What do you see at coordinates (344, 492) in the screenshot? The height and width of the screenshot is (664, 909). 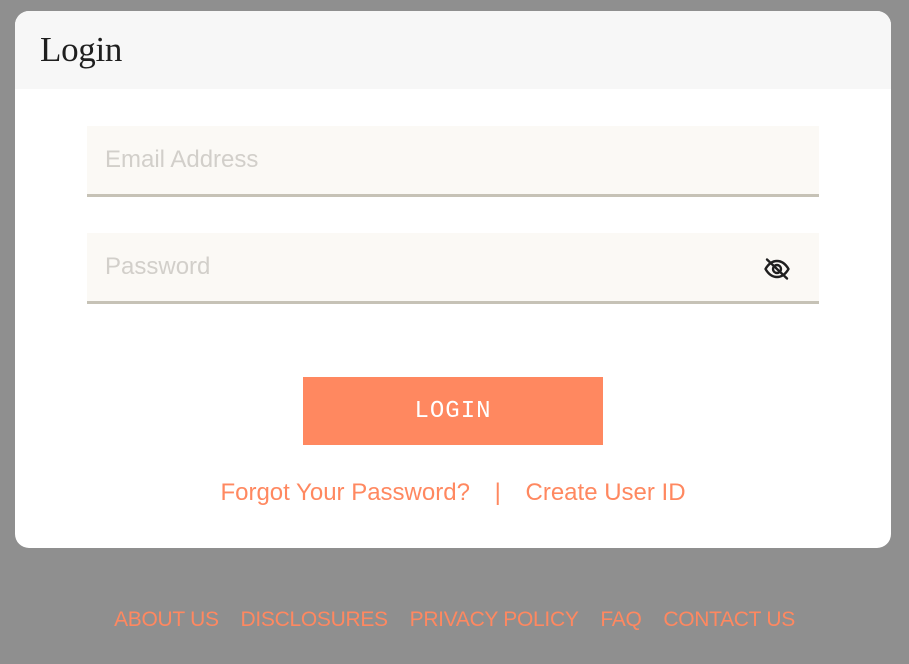 I see `forgot-password-link: Forgot Your Password?` at bounding box center [344, 492].